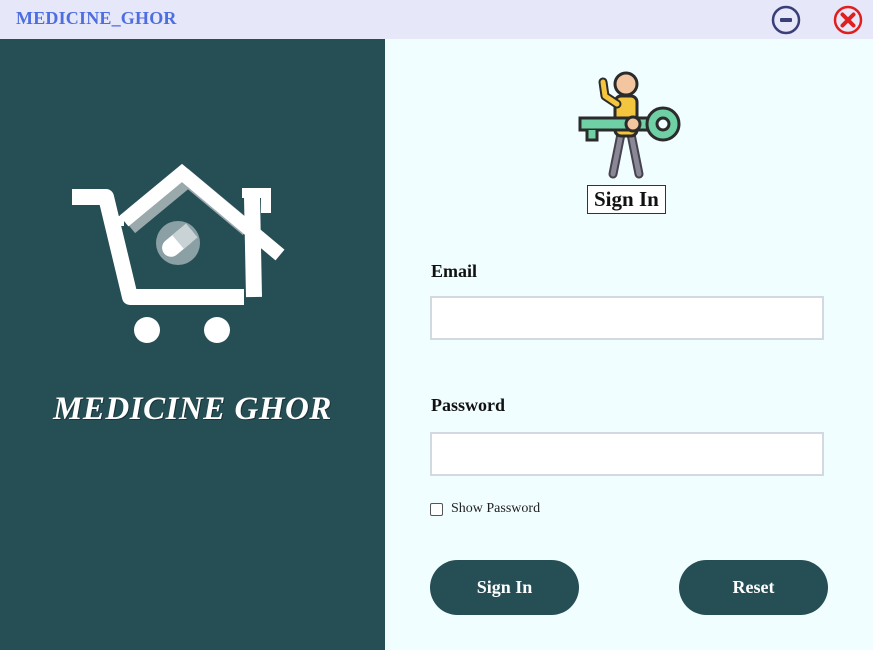  Describe the element at coordinates (436, 509) in the screenshot. I see `show-password-checkbox` at that location.